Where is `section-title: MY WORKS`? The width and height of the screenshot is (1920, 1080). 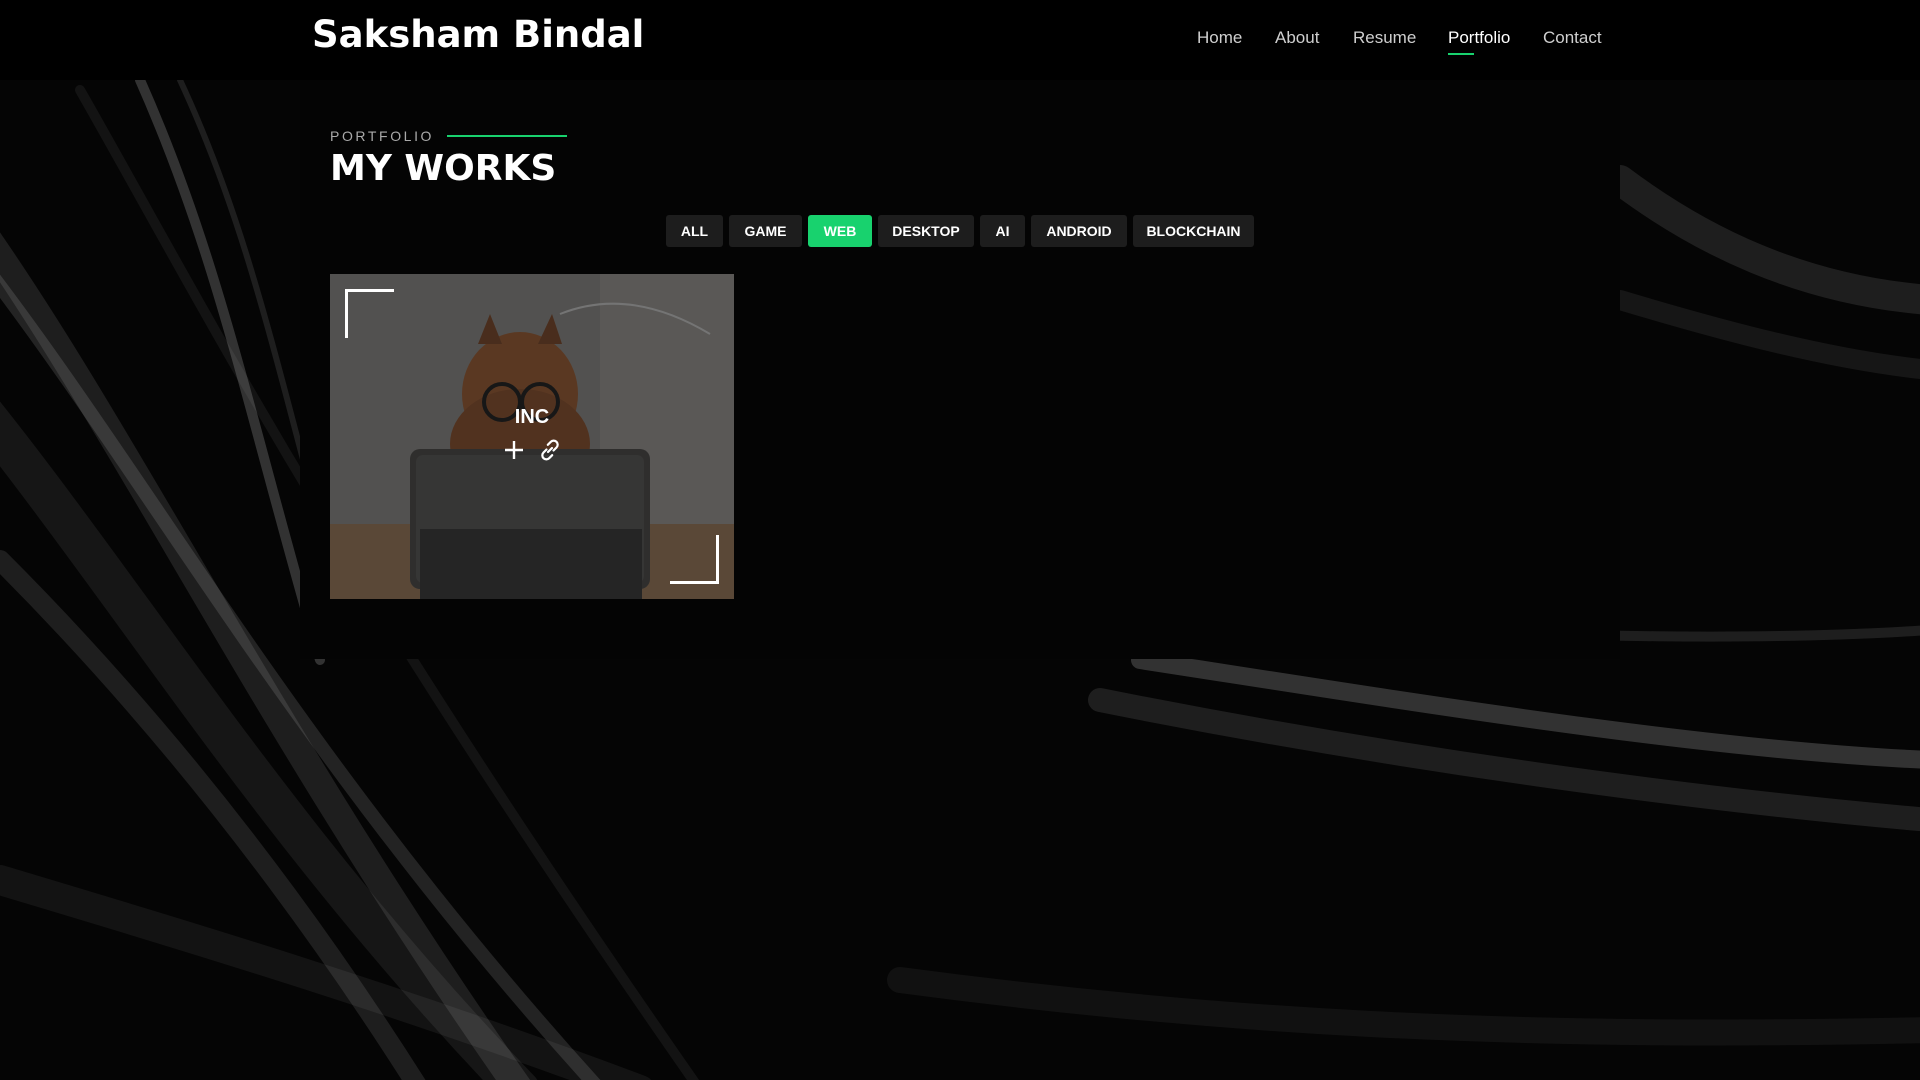
section-title: MY WORKS is located at coordinates (443, 168).